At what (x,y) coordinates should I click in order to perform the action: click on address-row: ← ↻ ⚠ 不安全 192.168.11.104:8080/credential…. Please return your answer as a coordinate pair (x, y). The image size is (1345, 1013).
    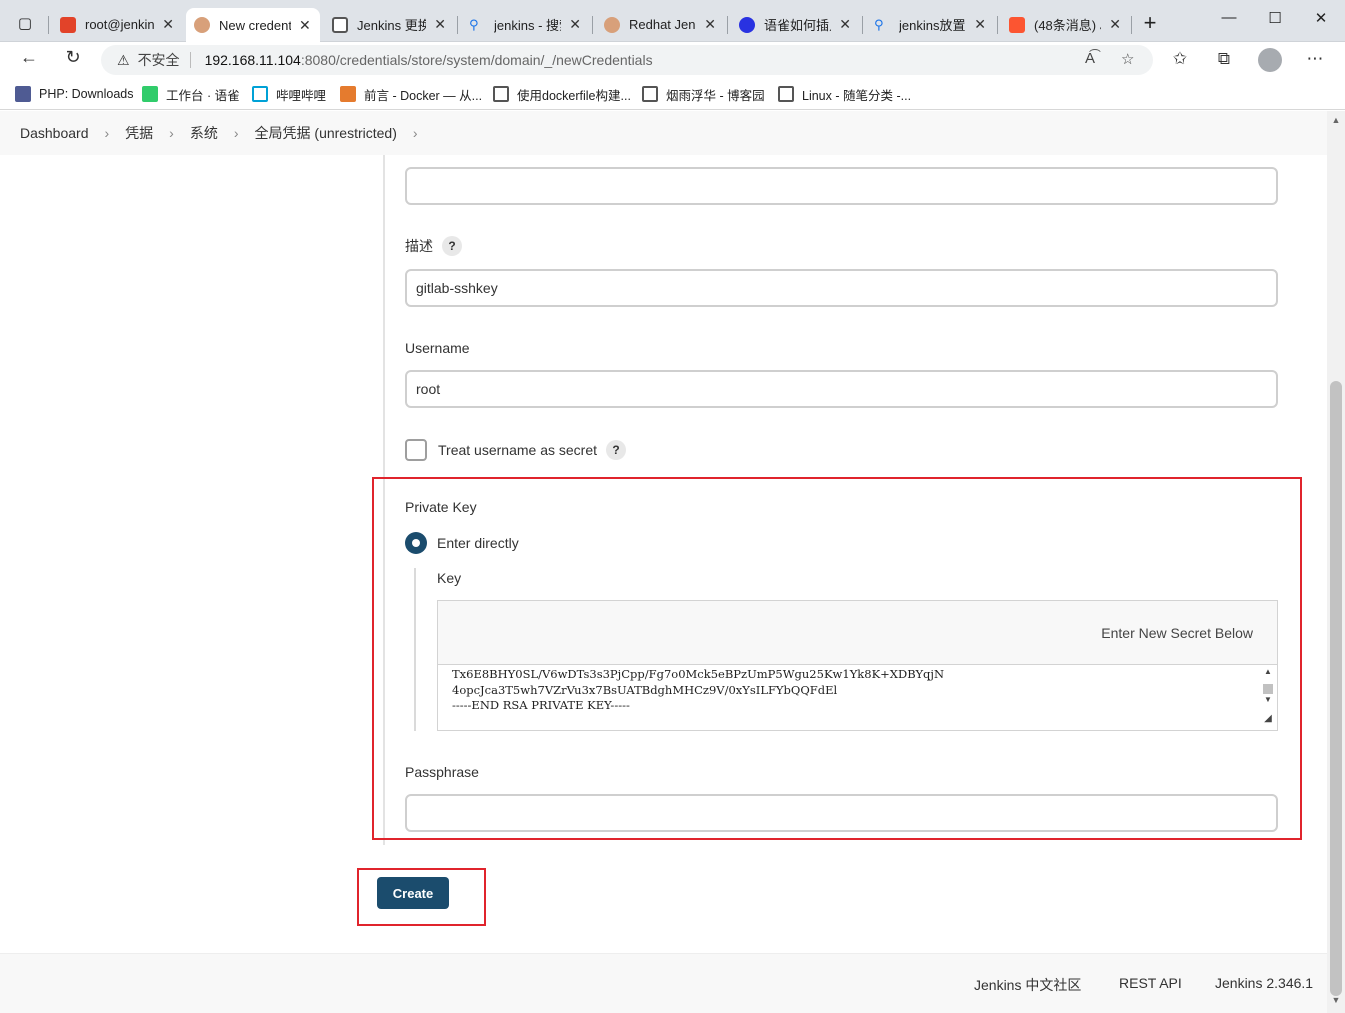
    Looking at the image, I should click on (672, 60).